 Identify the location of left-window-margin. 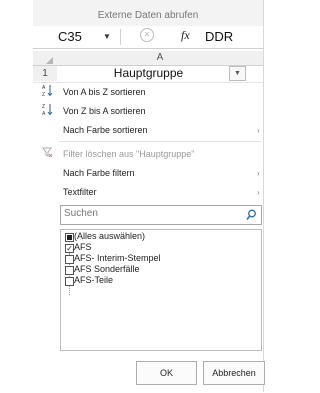
(16, 196).